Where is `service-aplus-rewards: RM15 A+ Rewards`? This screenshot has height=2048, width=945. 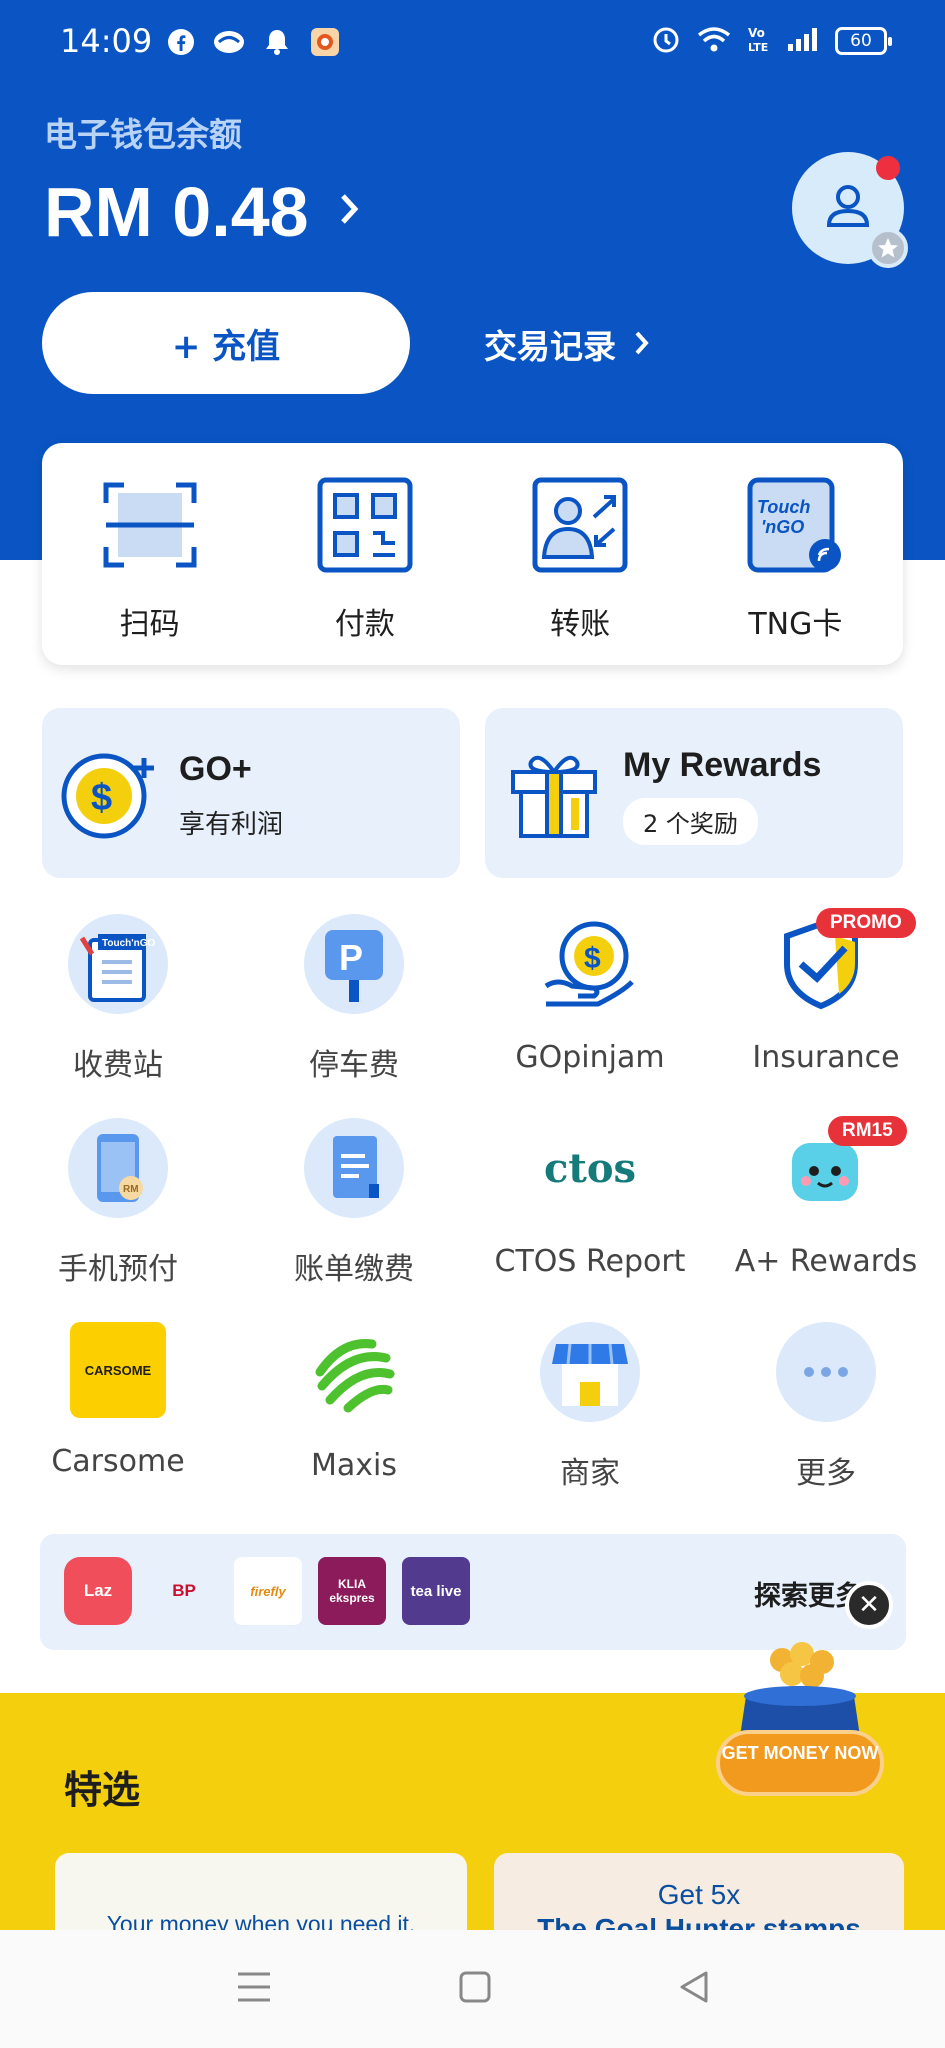
service-aplus-rewards: RM15 A+ Rewards is located at coordinates (826, 1197).